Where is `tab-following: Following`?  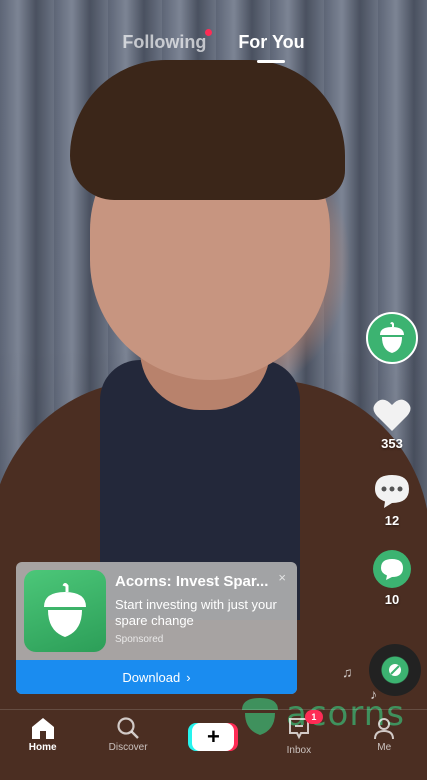 tab-following: Following is located at coordinates (167, 45).